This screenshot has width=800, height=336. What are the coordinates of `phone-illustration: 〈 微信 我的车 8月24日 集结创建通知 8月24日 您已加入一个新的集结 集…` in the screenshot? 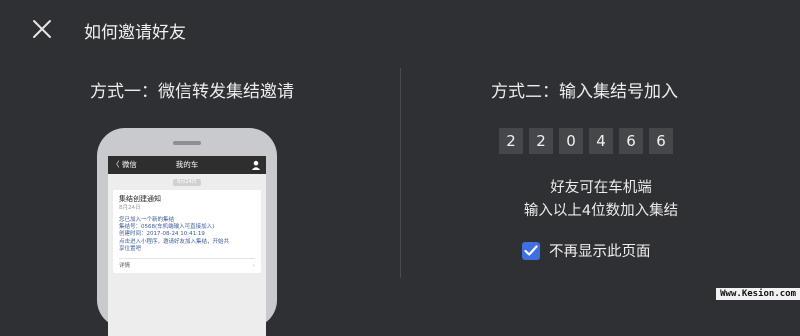 It's located at (187, 232).